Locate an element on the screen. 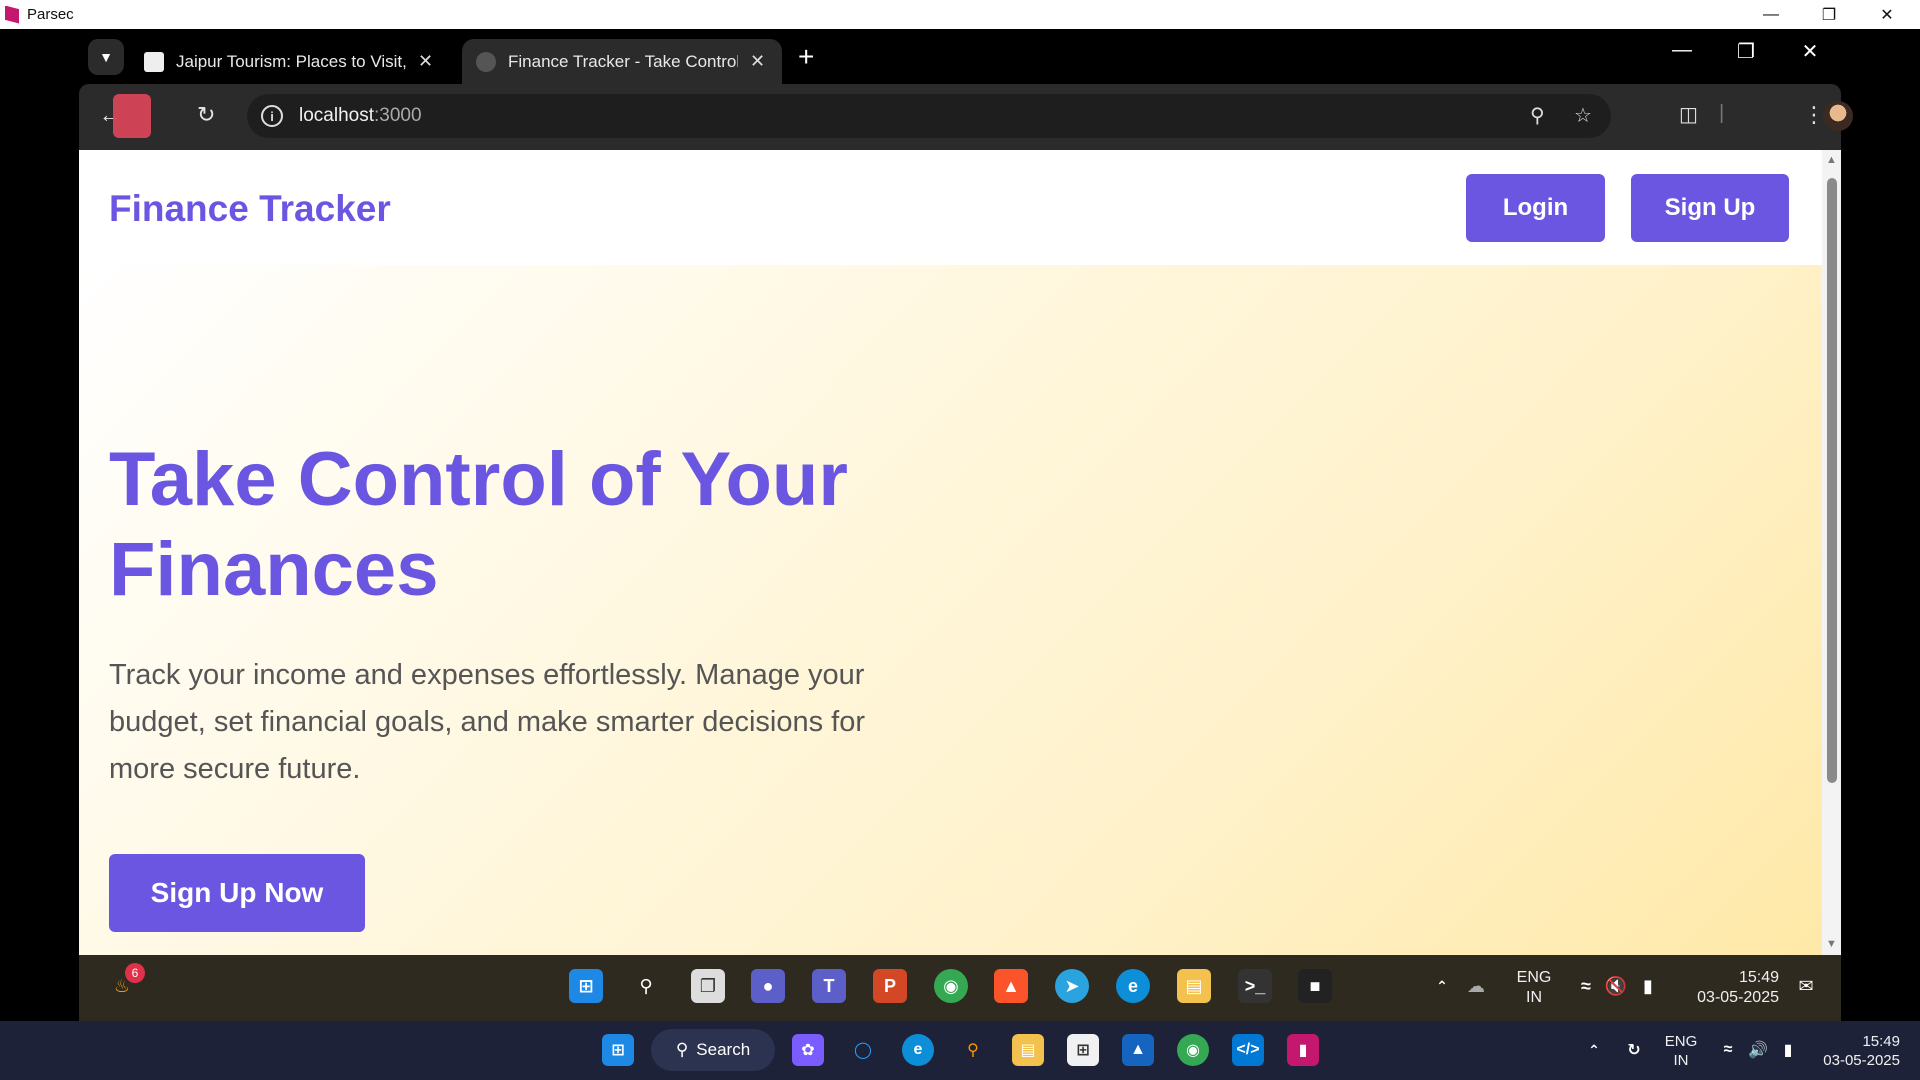 This screenshot has width=1920, height=1080. tab-jaipur-tourism: Jaipur Tourism: Places to Visit, S ✕ is located at coordinates (290, 61).